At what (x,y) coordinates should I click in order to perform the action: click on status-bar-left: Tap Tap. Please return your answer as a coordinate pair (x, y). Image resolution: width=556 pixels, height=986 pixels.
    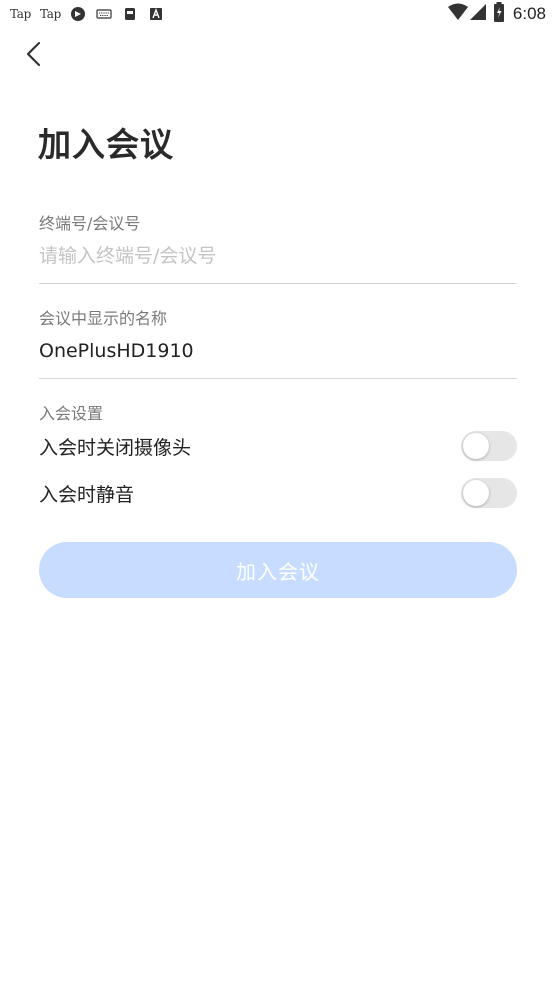
    Looking at the image, I should click on (92, 14).